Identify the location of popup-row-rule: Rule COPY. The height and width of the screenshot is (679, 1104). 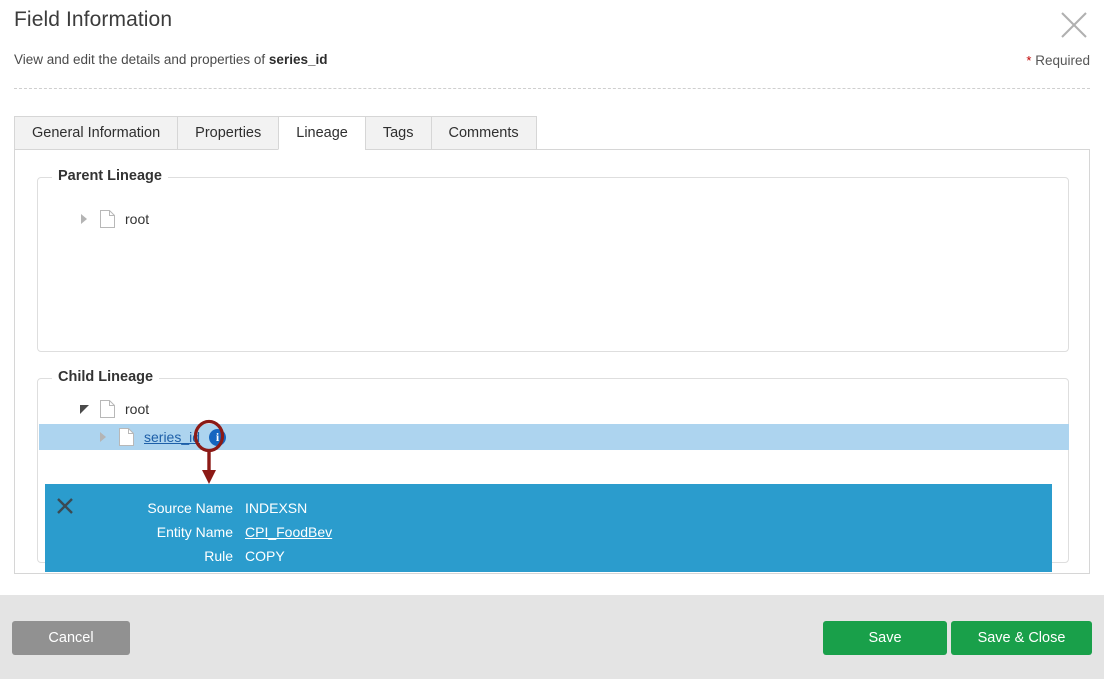
(216, 556).